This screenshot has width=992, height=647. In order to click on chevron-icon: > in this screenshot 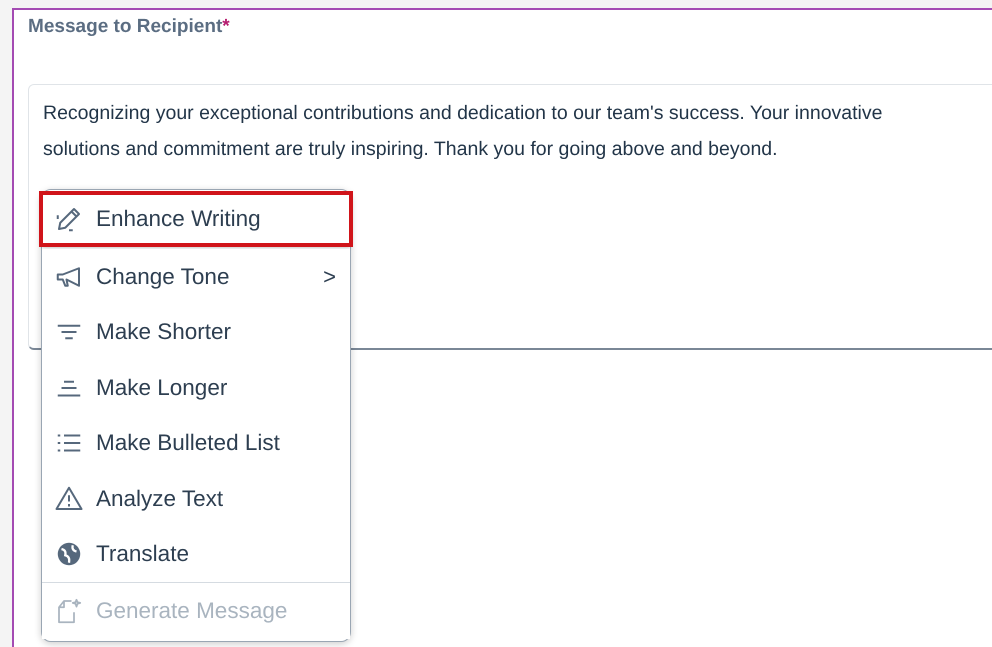, I will do `click(329, 277)`.